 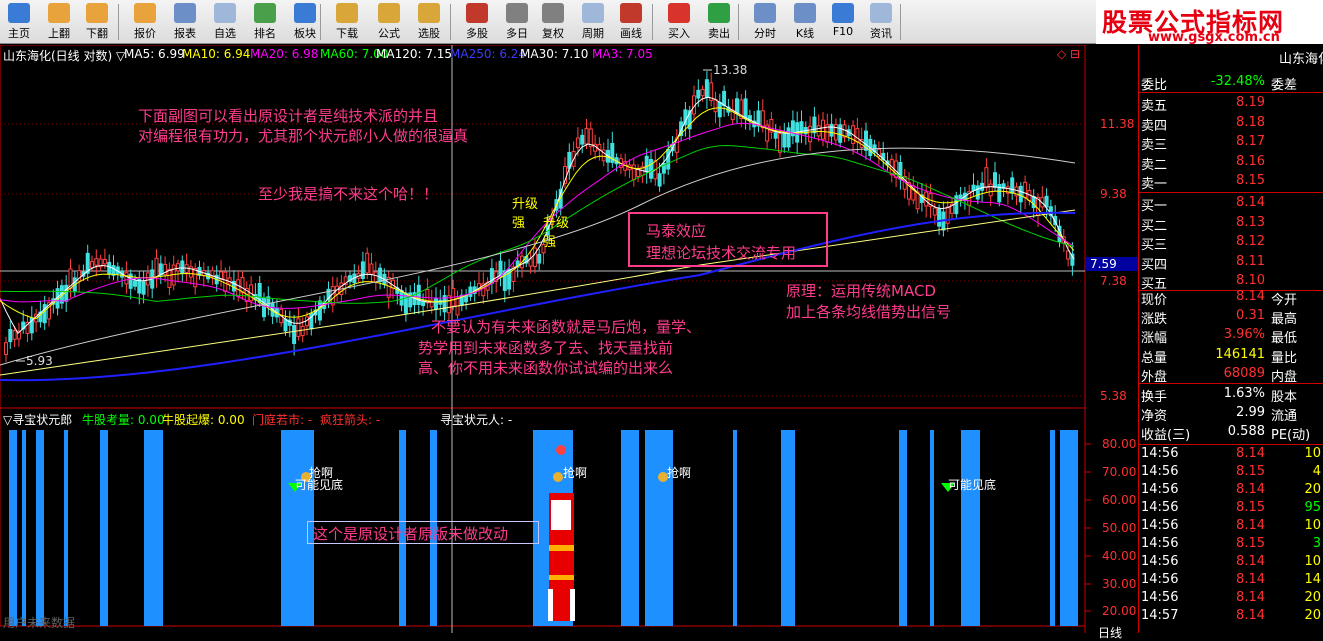 What do you see at coordinates (477, 22) in the screenshot?
I see `toolbar-button-11: 多股` at bounding box center [477, 22].